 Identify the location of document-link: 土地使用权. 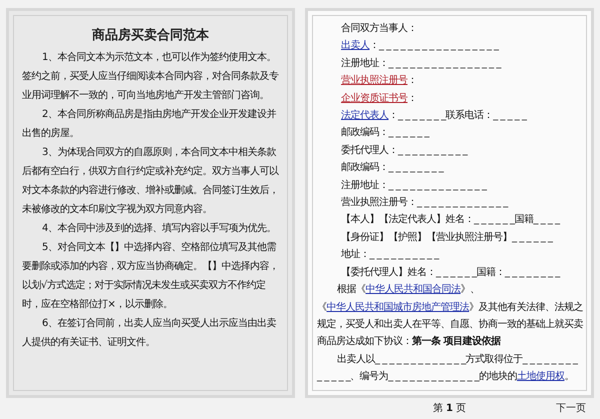
(540, 376).